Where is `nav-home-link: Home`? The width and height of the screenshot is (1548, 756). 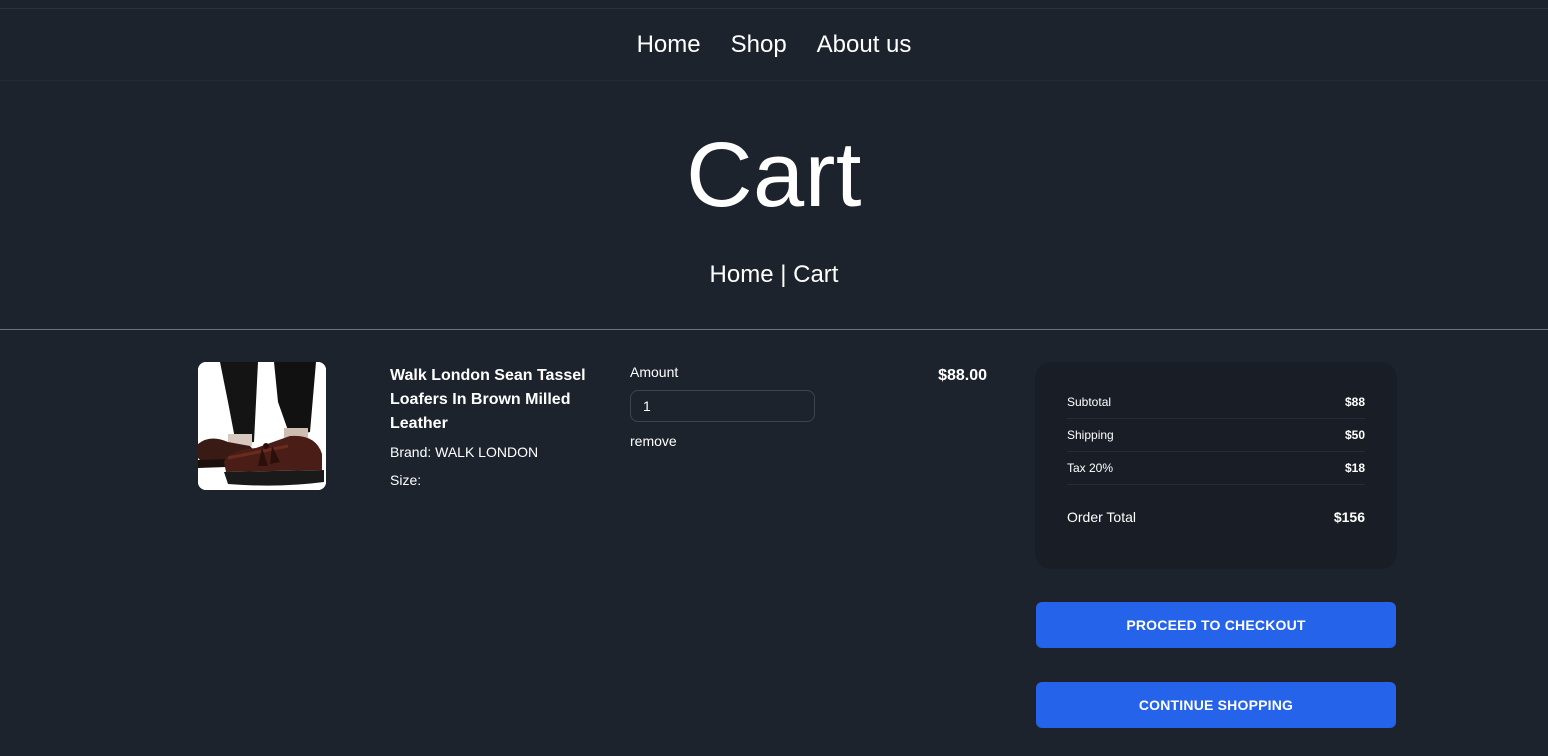
nav-home-link: Home is located at coordinates (669, 45).